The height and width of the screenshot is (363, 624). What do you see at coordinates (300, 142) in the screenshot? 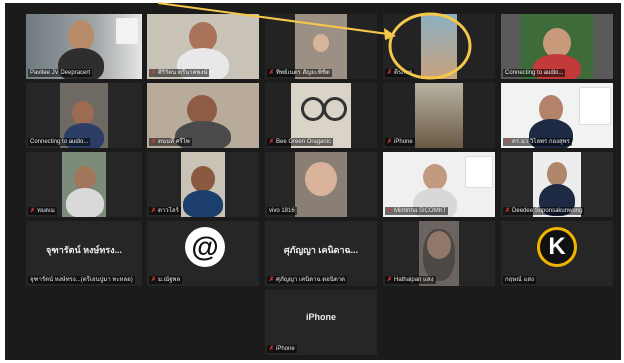
I see `participant-name: ✗ Bee Green Oraganic` at bounding box center [300, 142].